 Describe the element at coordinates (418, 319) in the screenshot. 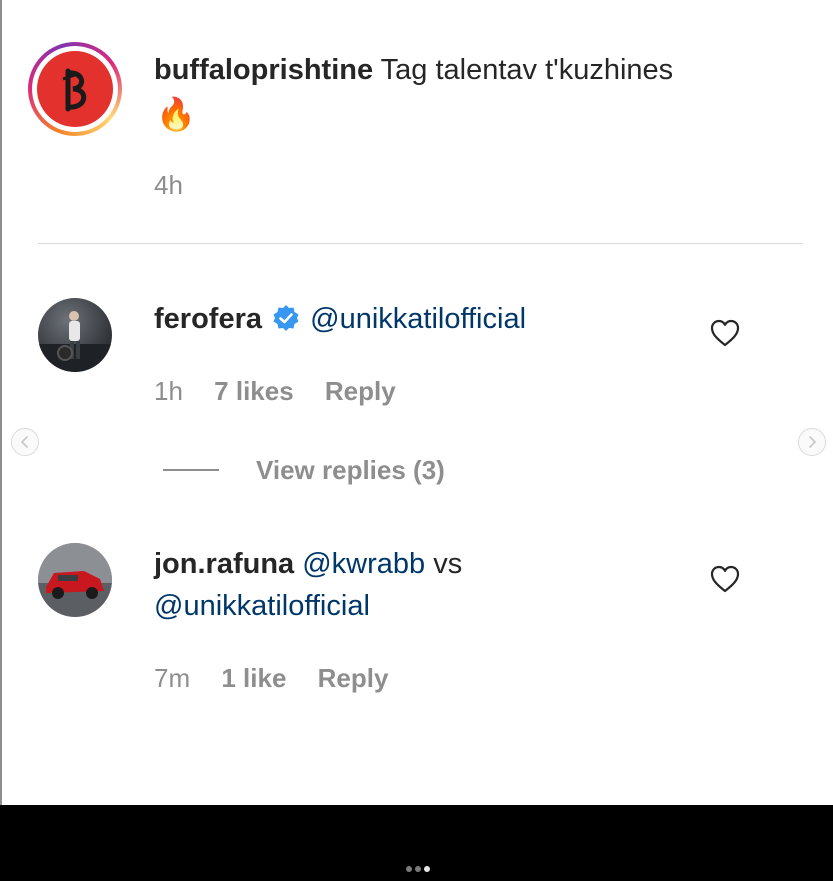

I see `comment-1-mention: @unikkatilofficial` at that location.